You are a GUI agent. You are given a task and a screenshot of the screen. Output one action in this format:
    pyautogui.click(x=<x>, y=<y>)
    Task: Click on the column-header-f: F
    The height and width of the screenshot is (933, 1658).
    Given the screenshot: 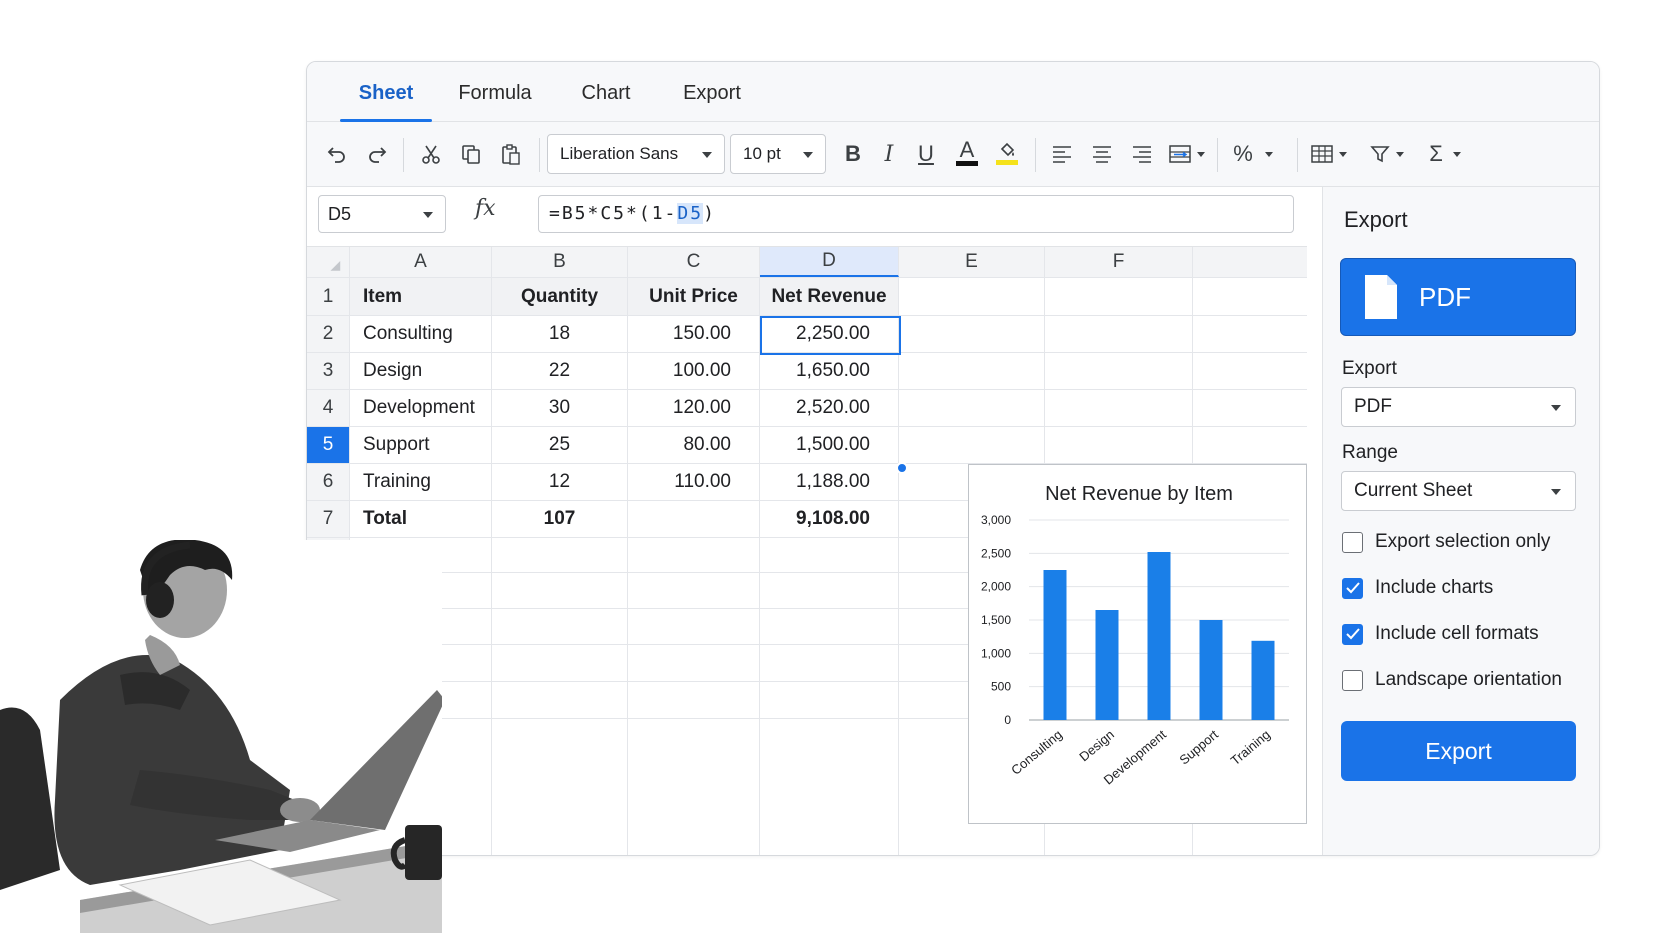 What is the action you would take?
    pyautogui.click(x=1119, y=262)
    